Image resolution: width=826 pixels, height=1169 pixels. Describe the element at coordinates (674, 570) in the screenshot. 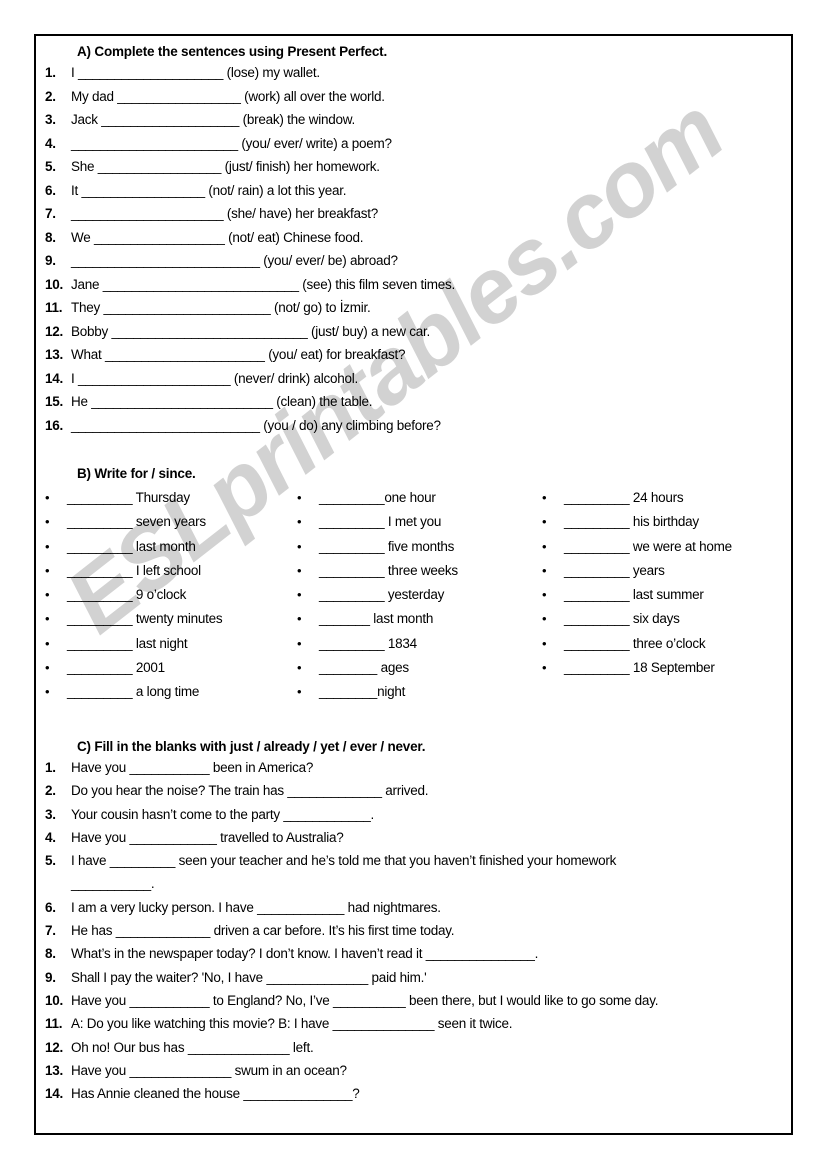

I see `blank-phrase: _________ years` at that location.